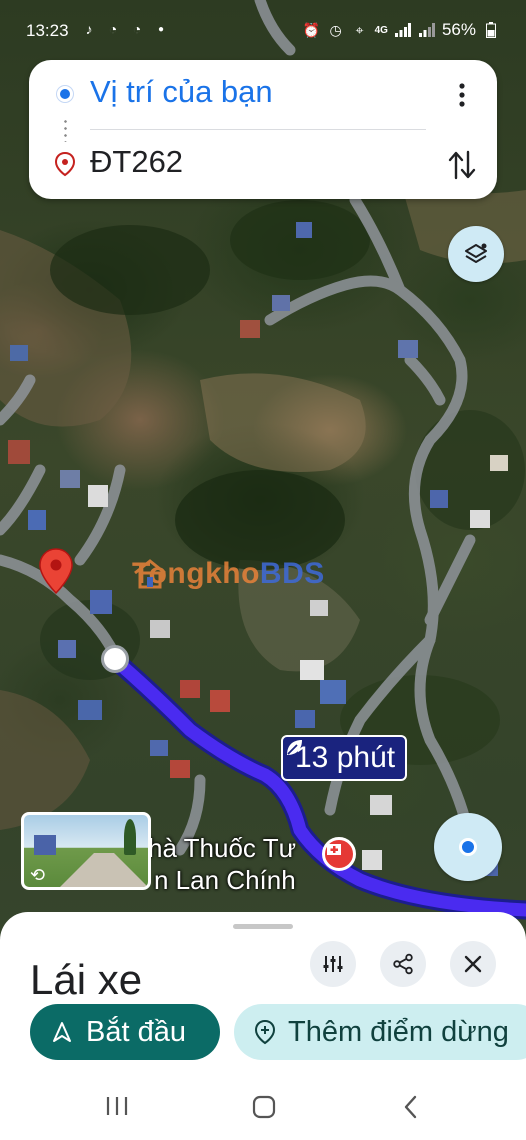  Describe the element at coordinates (86, 851) in the screenshot. I see `street-view-thumbnail: ⟲` at that location.